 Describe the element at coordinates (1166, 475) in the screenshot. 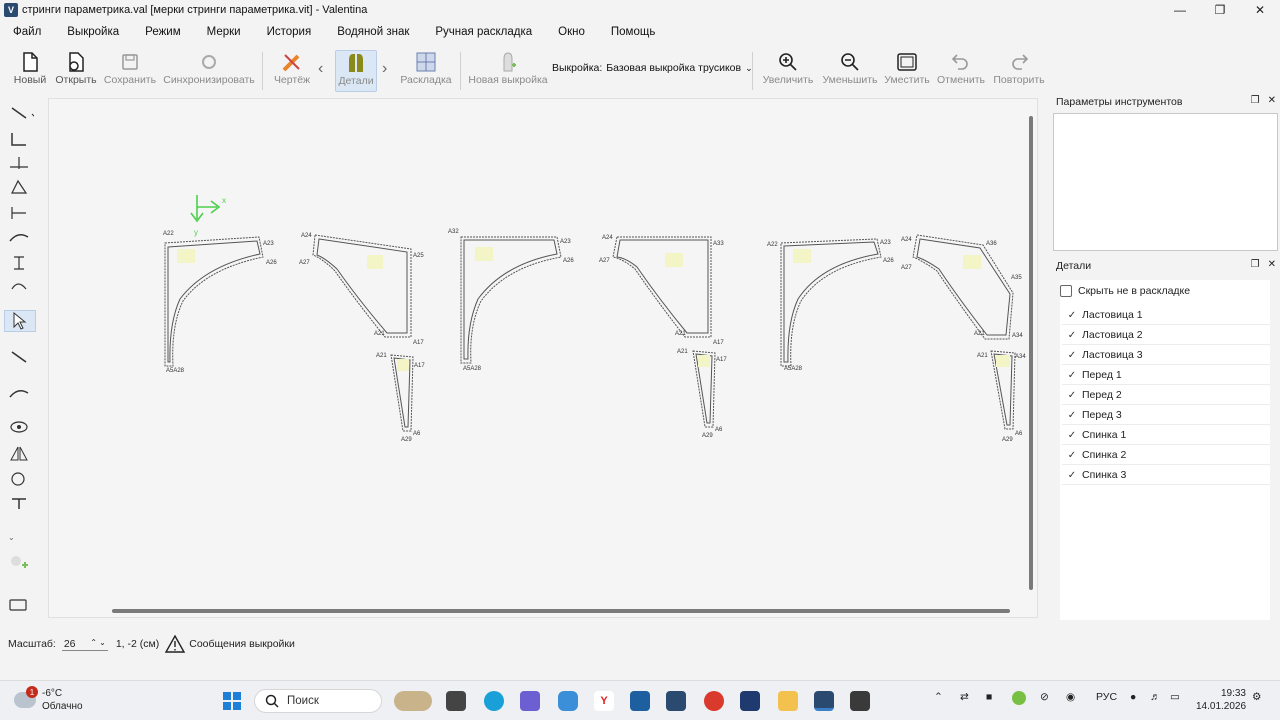

I see `detail-list-item: ✓ Спинка 3` at that location.